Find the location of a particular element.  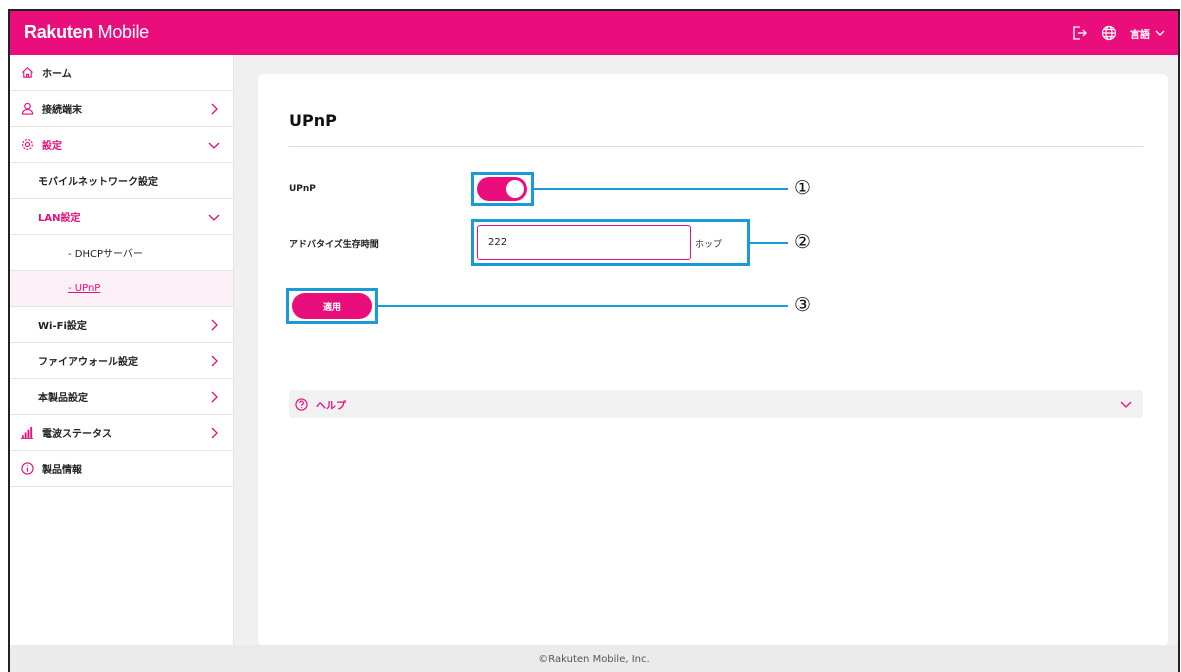

help-accordion: ヘルプ is located at coordinates (716, 404).